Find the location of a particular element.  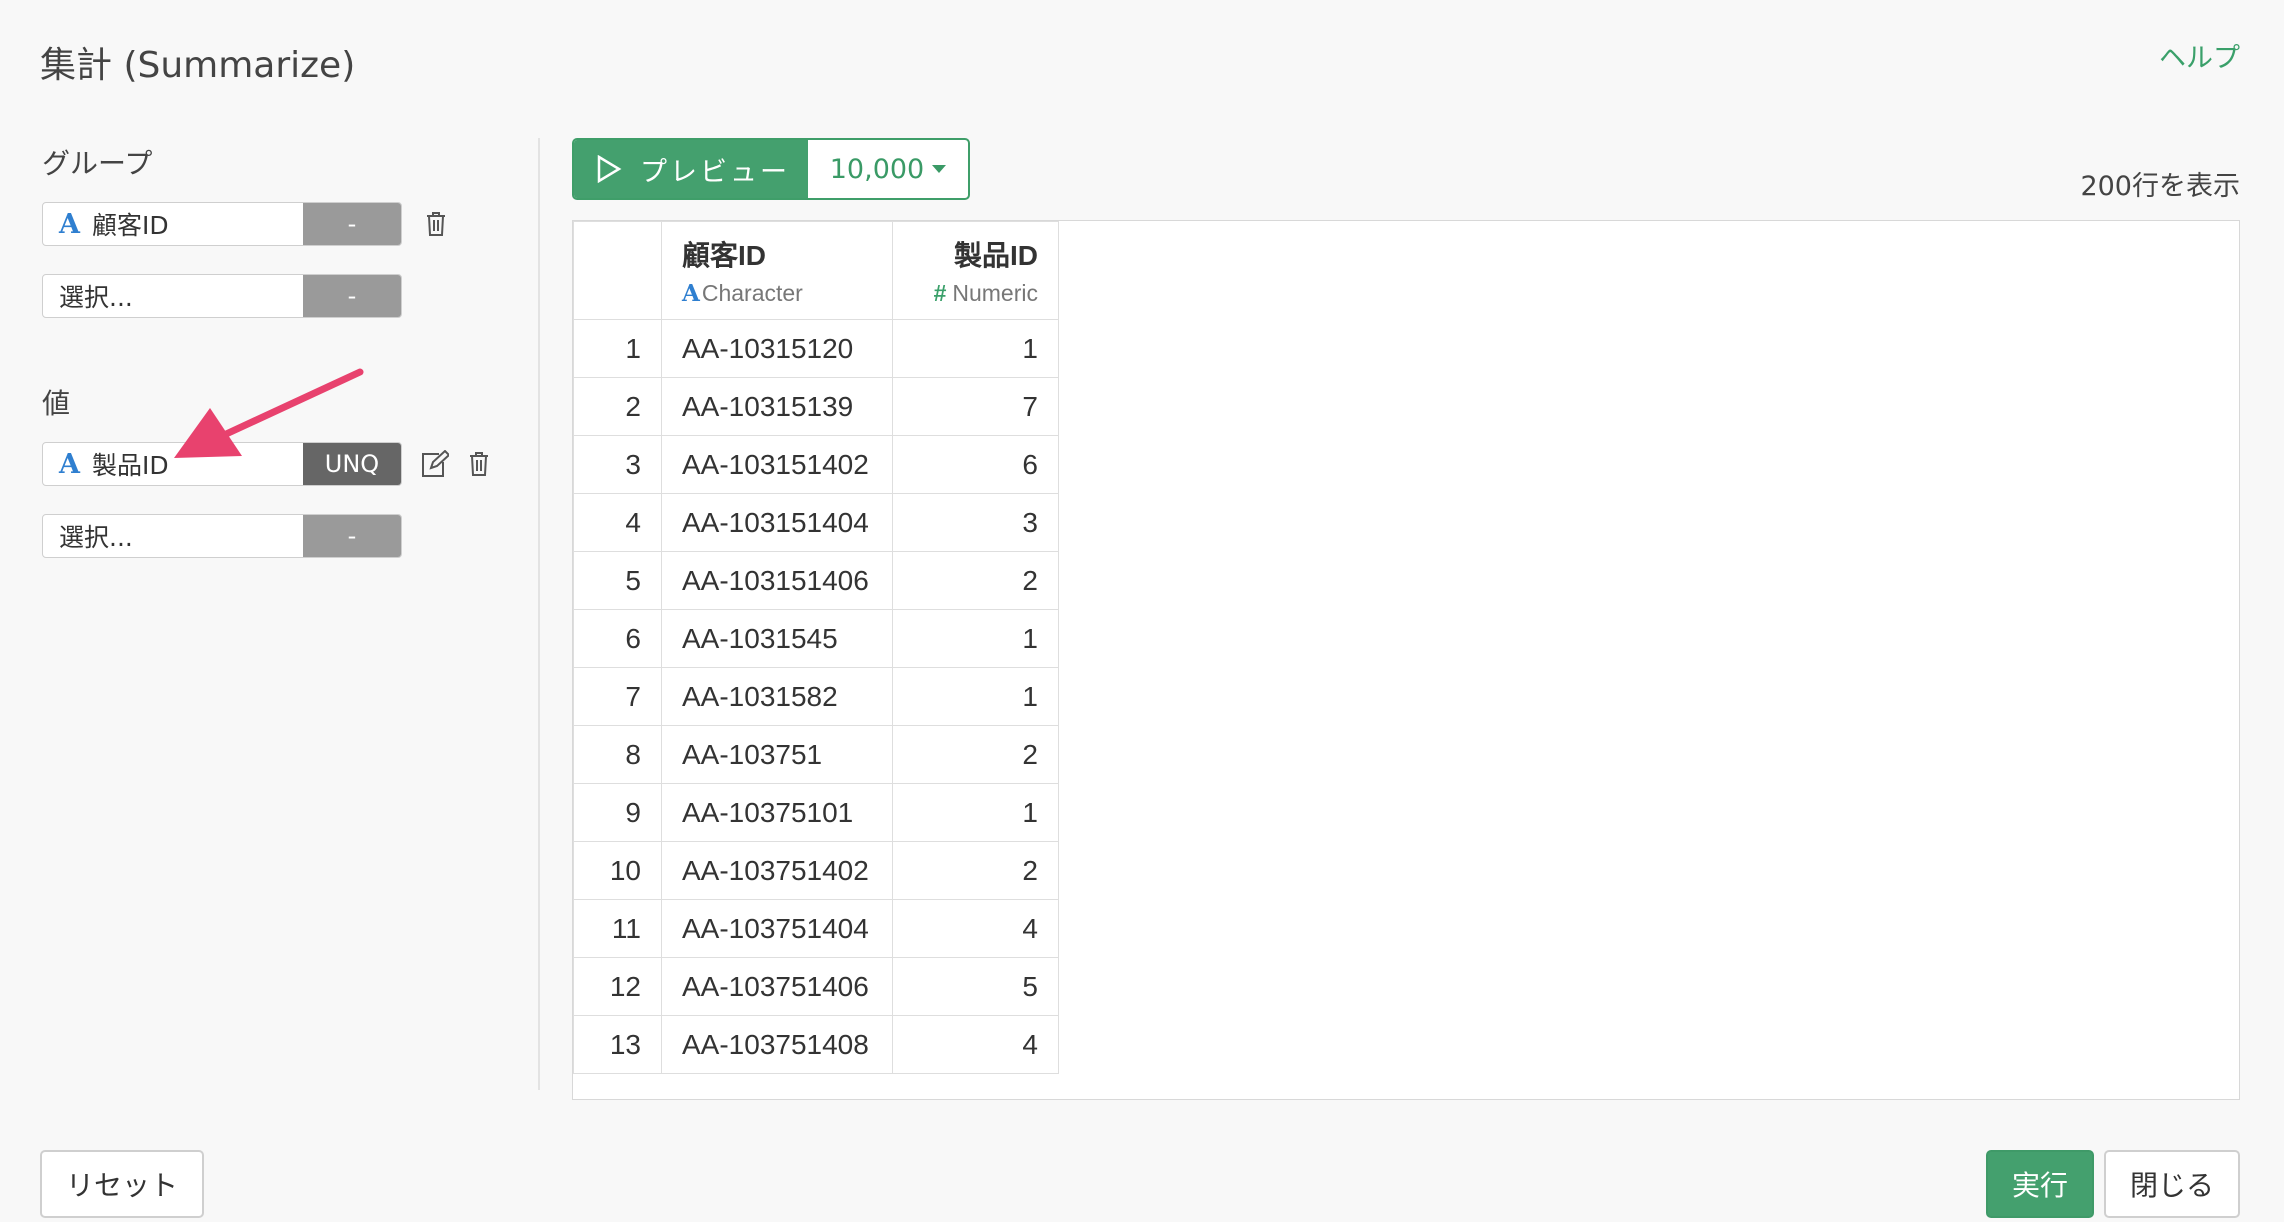

preview-button-label: プレビュー is located at coordinates (715, 172).